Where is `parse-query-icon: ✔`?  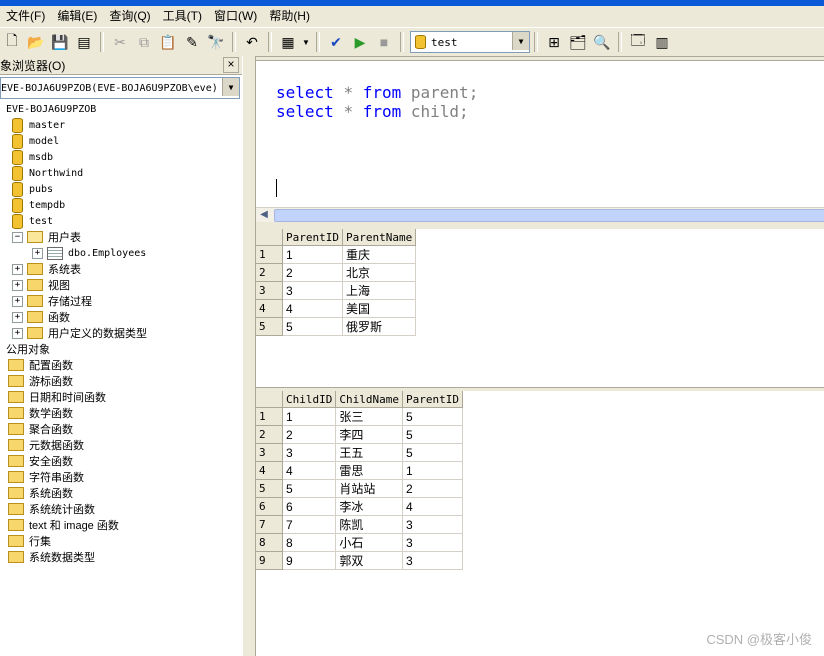
parse-query-icon: ✔ is located at coordinates (336, 42).